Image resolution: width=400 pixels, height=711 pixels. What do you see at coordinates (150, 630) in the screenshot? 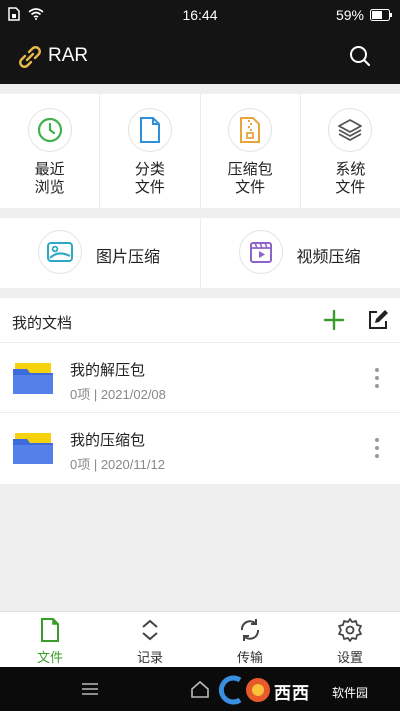
I see `chevron-updown-icon` at bounding box center [150, 630].